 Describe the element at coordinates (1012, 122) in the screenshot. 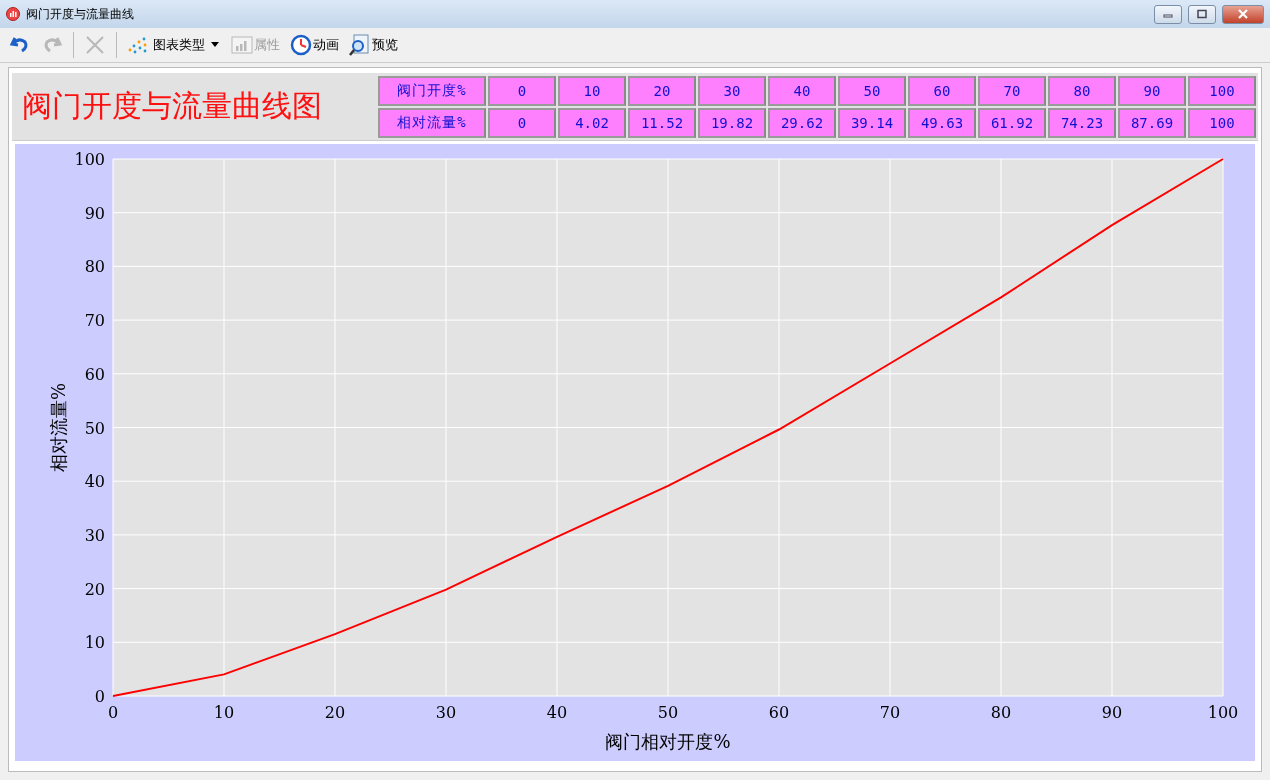

I see `table-cell: 61.92` at that location.